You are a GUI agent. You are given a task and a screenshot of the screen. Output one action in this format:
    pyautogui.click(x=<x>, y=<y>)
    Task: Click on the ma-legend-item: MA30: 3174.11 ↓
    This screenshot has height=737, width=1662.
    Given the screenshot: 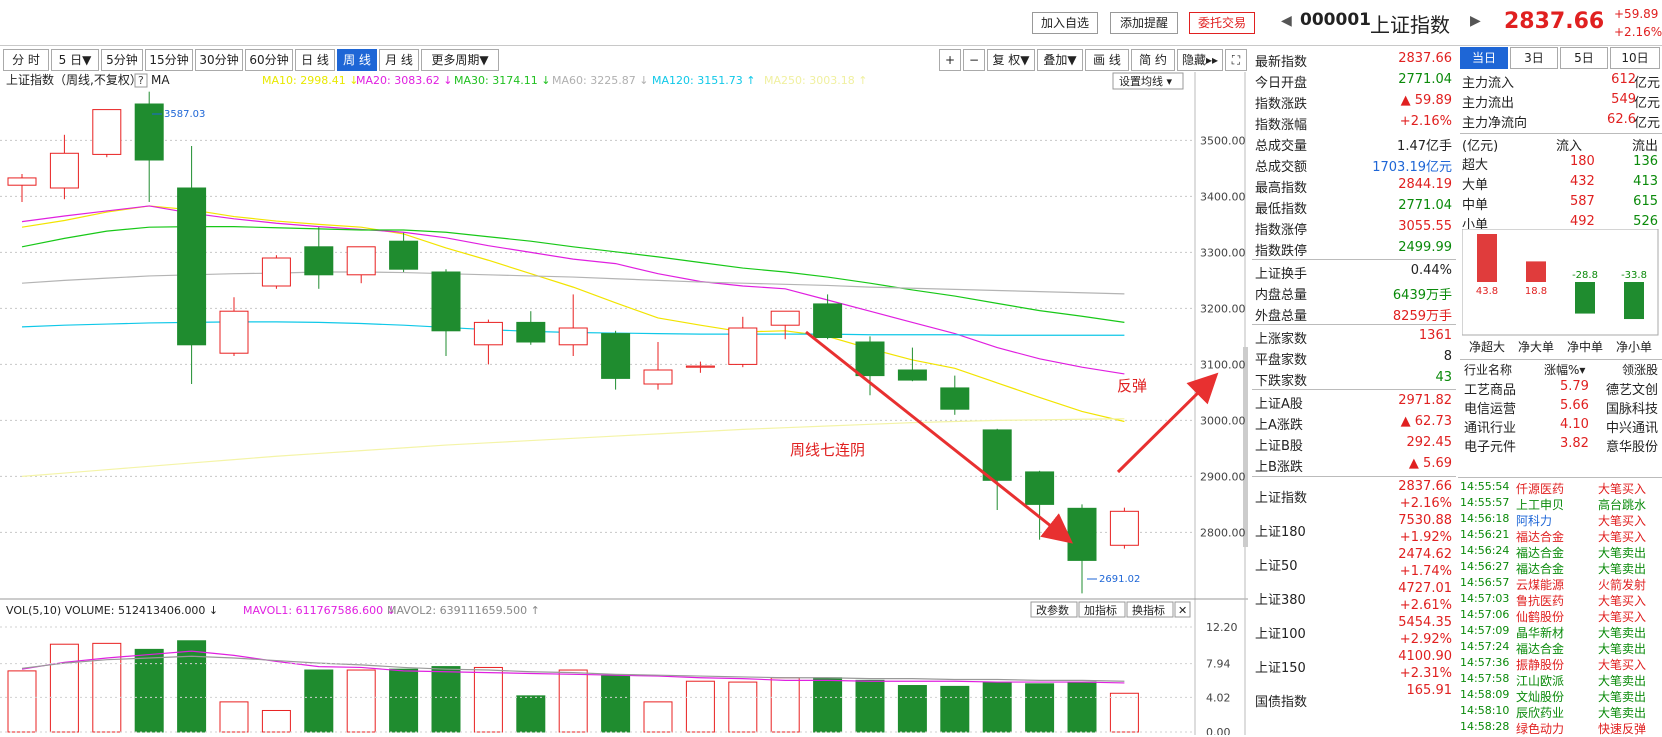 What is the action you would take?
    pyautogui.click(x=502, y=80)
    